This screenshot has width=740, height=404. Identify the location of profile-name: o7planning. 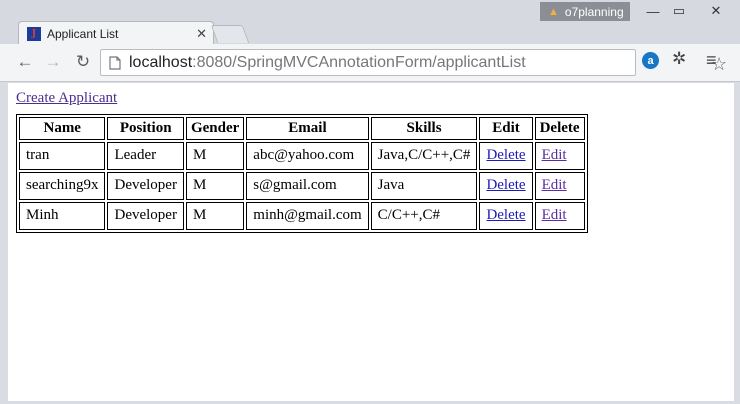
(594, 11).